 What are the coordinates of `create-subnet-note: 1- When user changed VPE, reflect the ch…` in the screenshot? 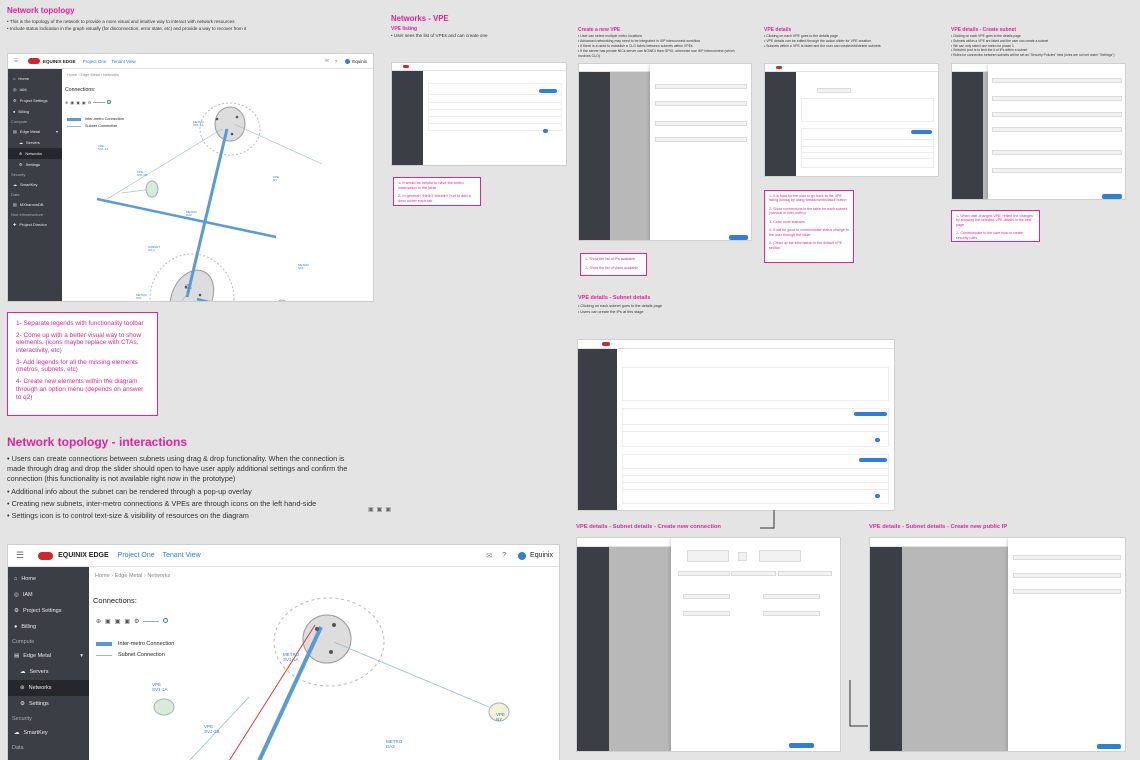 It's located at (995, 226).